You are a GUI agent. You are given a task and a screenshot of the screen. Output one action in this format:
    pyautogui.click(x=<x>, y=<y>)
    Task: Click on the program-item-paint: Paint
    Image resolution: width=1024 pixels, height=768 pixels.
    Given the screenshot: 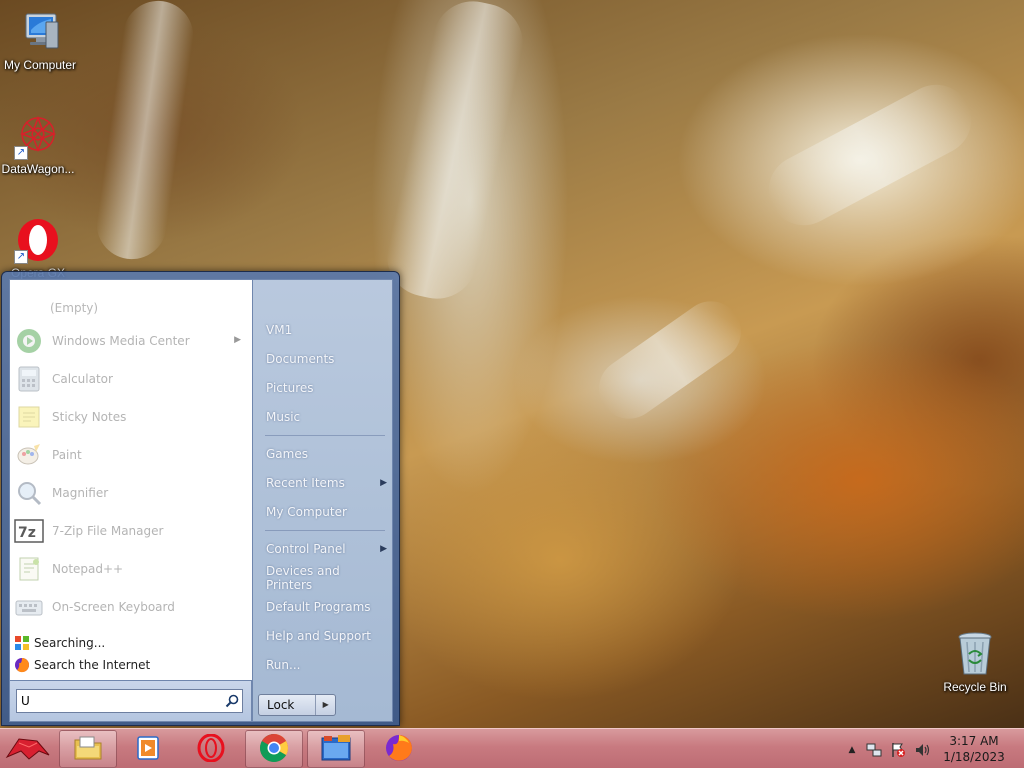 What is the action you would take?
    pyautogui.click(x=130, y=455)
    